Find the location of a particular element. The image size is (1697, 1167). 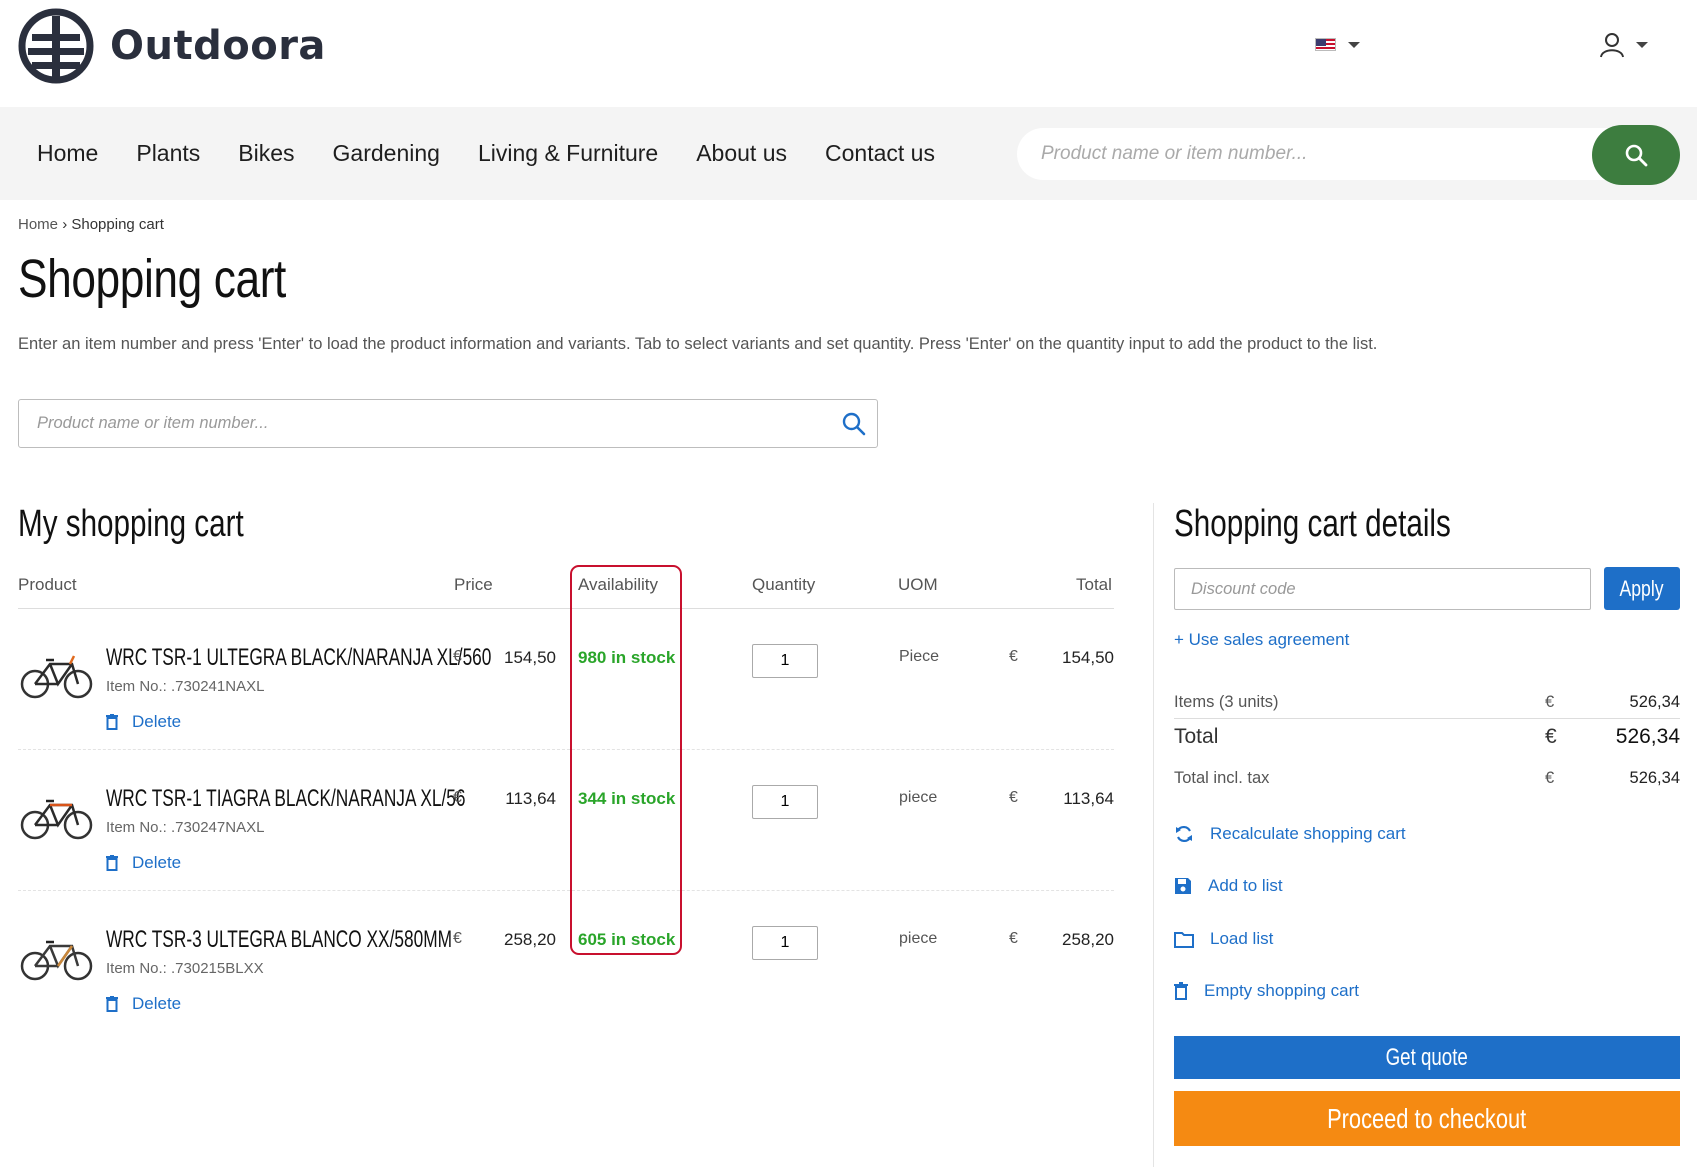

site-header: Outdoora is located at coordinates (848, 53).